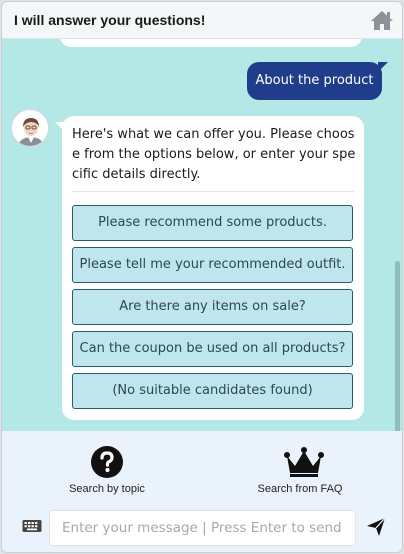  What do you see at coordinates (314, 80) in the screenshot?
I see `user-message-text: About the product` at bounding box center [314, 80].